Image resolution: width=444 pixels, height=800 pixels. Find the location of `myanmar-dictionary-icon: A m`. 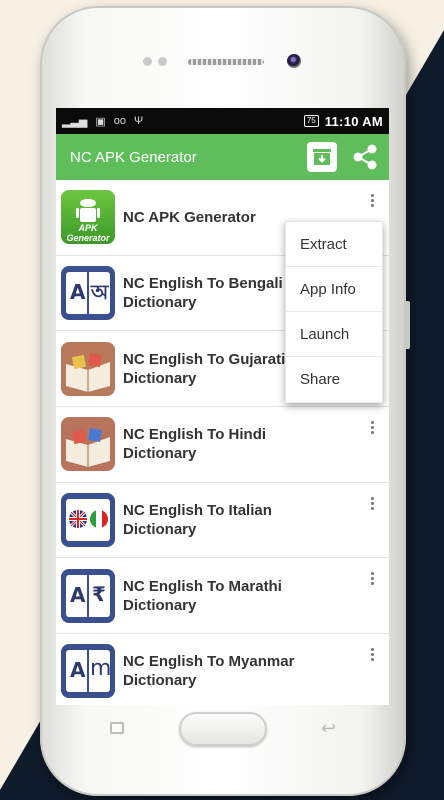

myanmar-dictionary-icon: A m is located at coordinates (88, 671).